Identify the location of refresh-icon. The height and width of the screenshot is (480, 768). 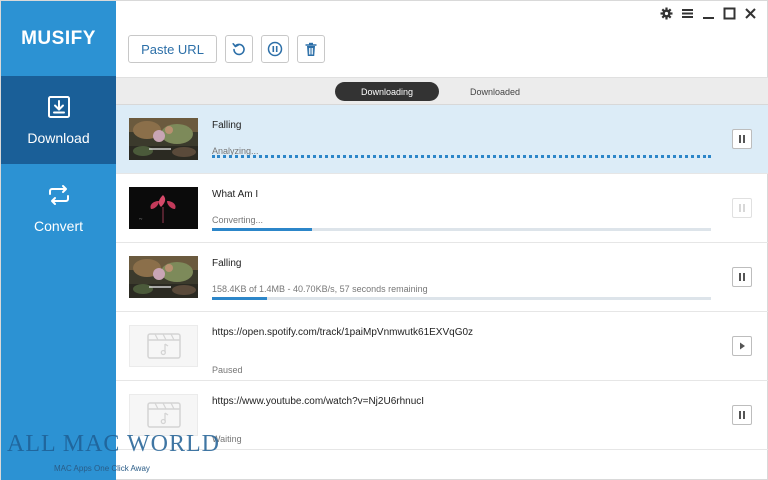
(238, 49).